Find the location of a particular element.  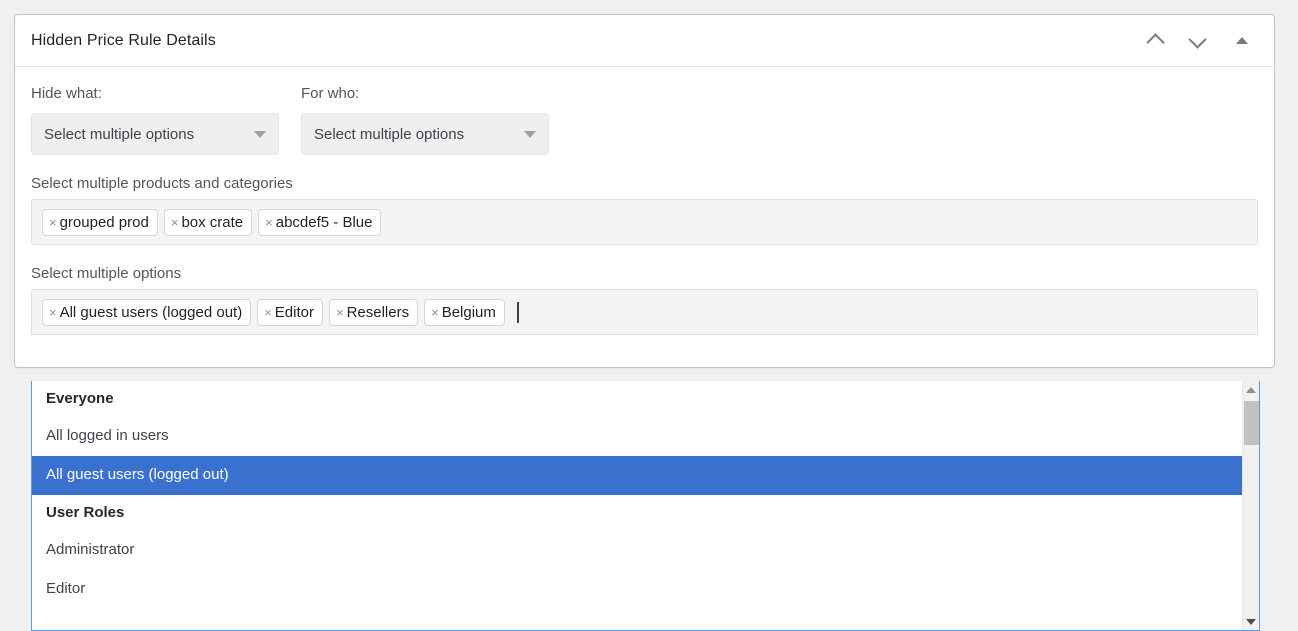

panel-header: Hidden Price Rule Details is located at coordinates (644, 41).